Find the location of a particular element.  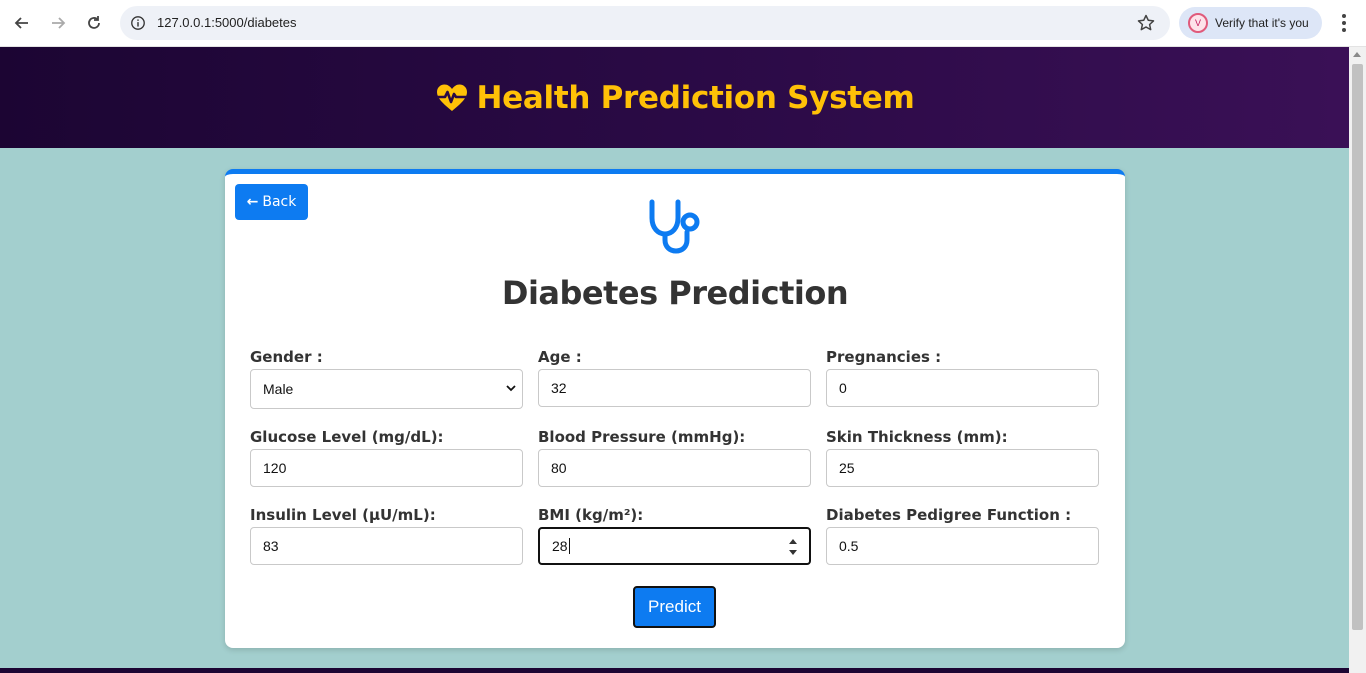

gender-select: Male is located at coordinates (386, 389).